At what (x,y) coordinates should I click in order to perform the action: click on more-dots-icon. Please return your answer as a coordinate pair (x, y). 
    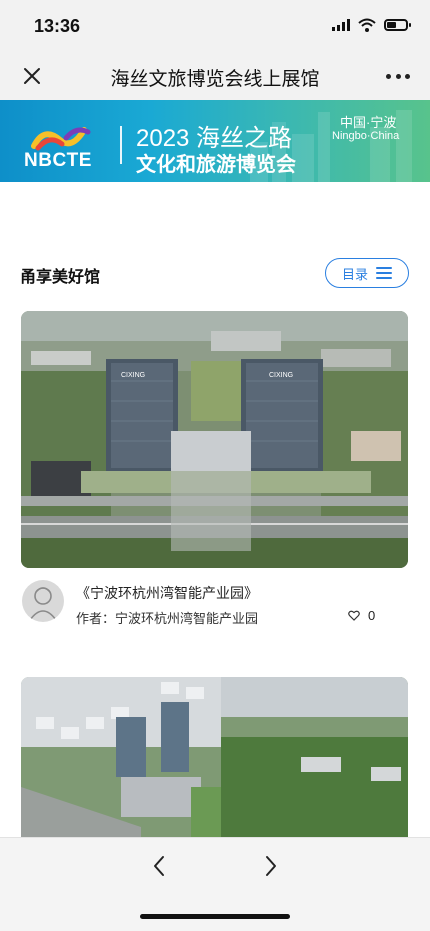
    Looking at the image, I should click on (398, 76).